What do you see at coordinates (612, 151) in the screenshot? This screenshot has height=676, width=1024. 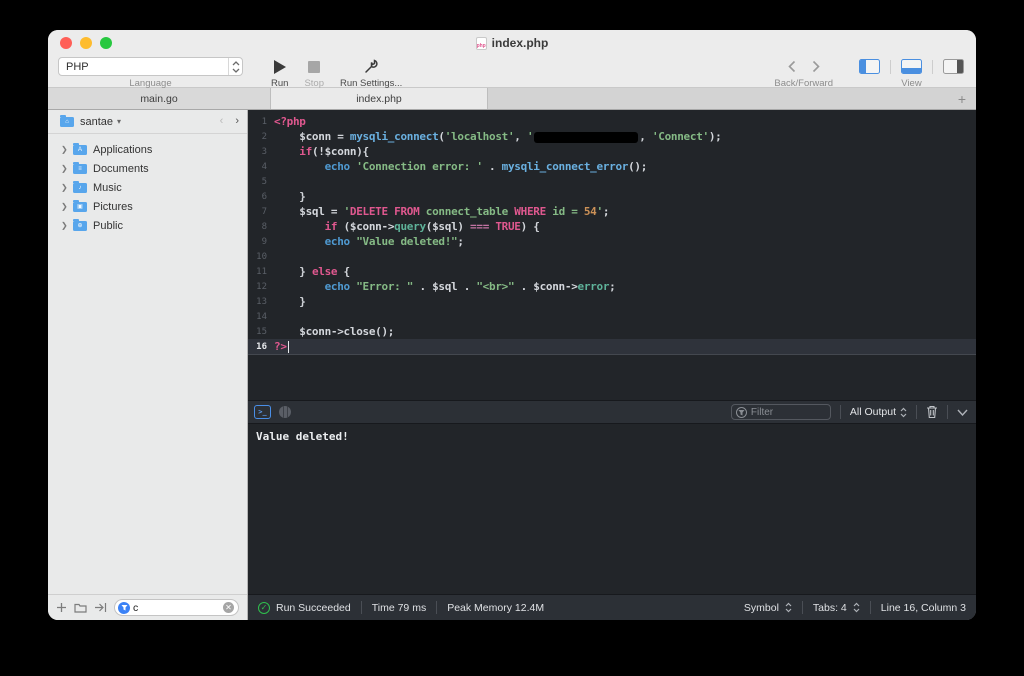 I see `code-line: 3 if(!$conn){` at bounding box center [612, 151].